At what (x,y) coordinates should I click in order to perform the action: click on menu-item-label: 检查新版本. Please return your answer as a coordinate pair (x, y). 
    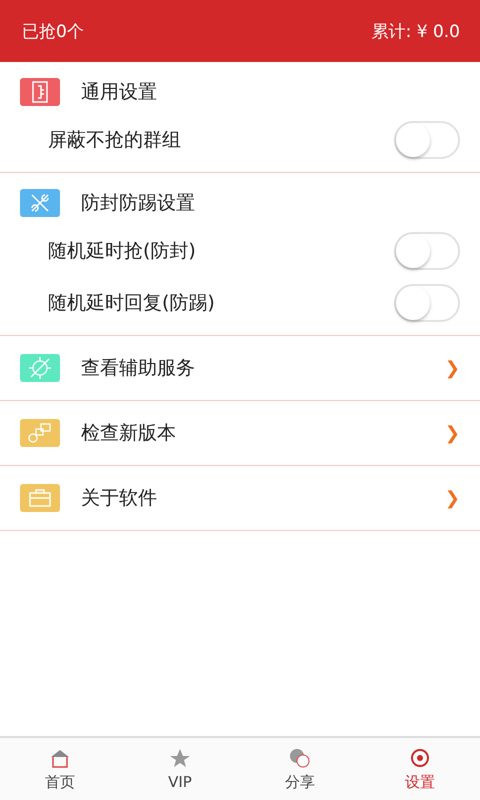
    Looking at the image, I should click on (129, 433).